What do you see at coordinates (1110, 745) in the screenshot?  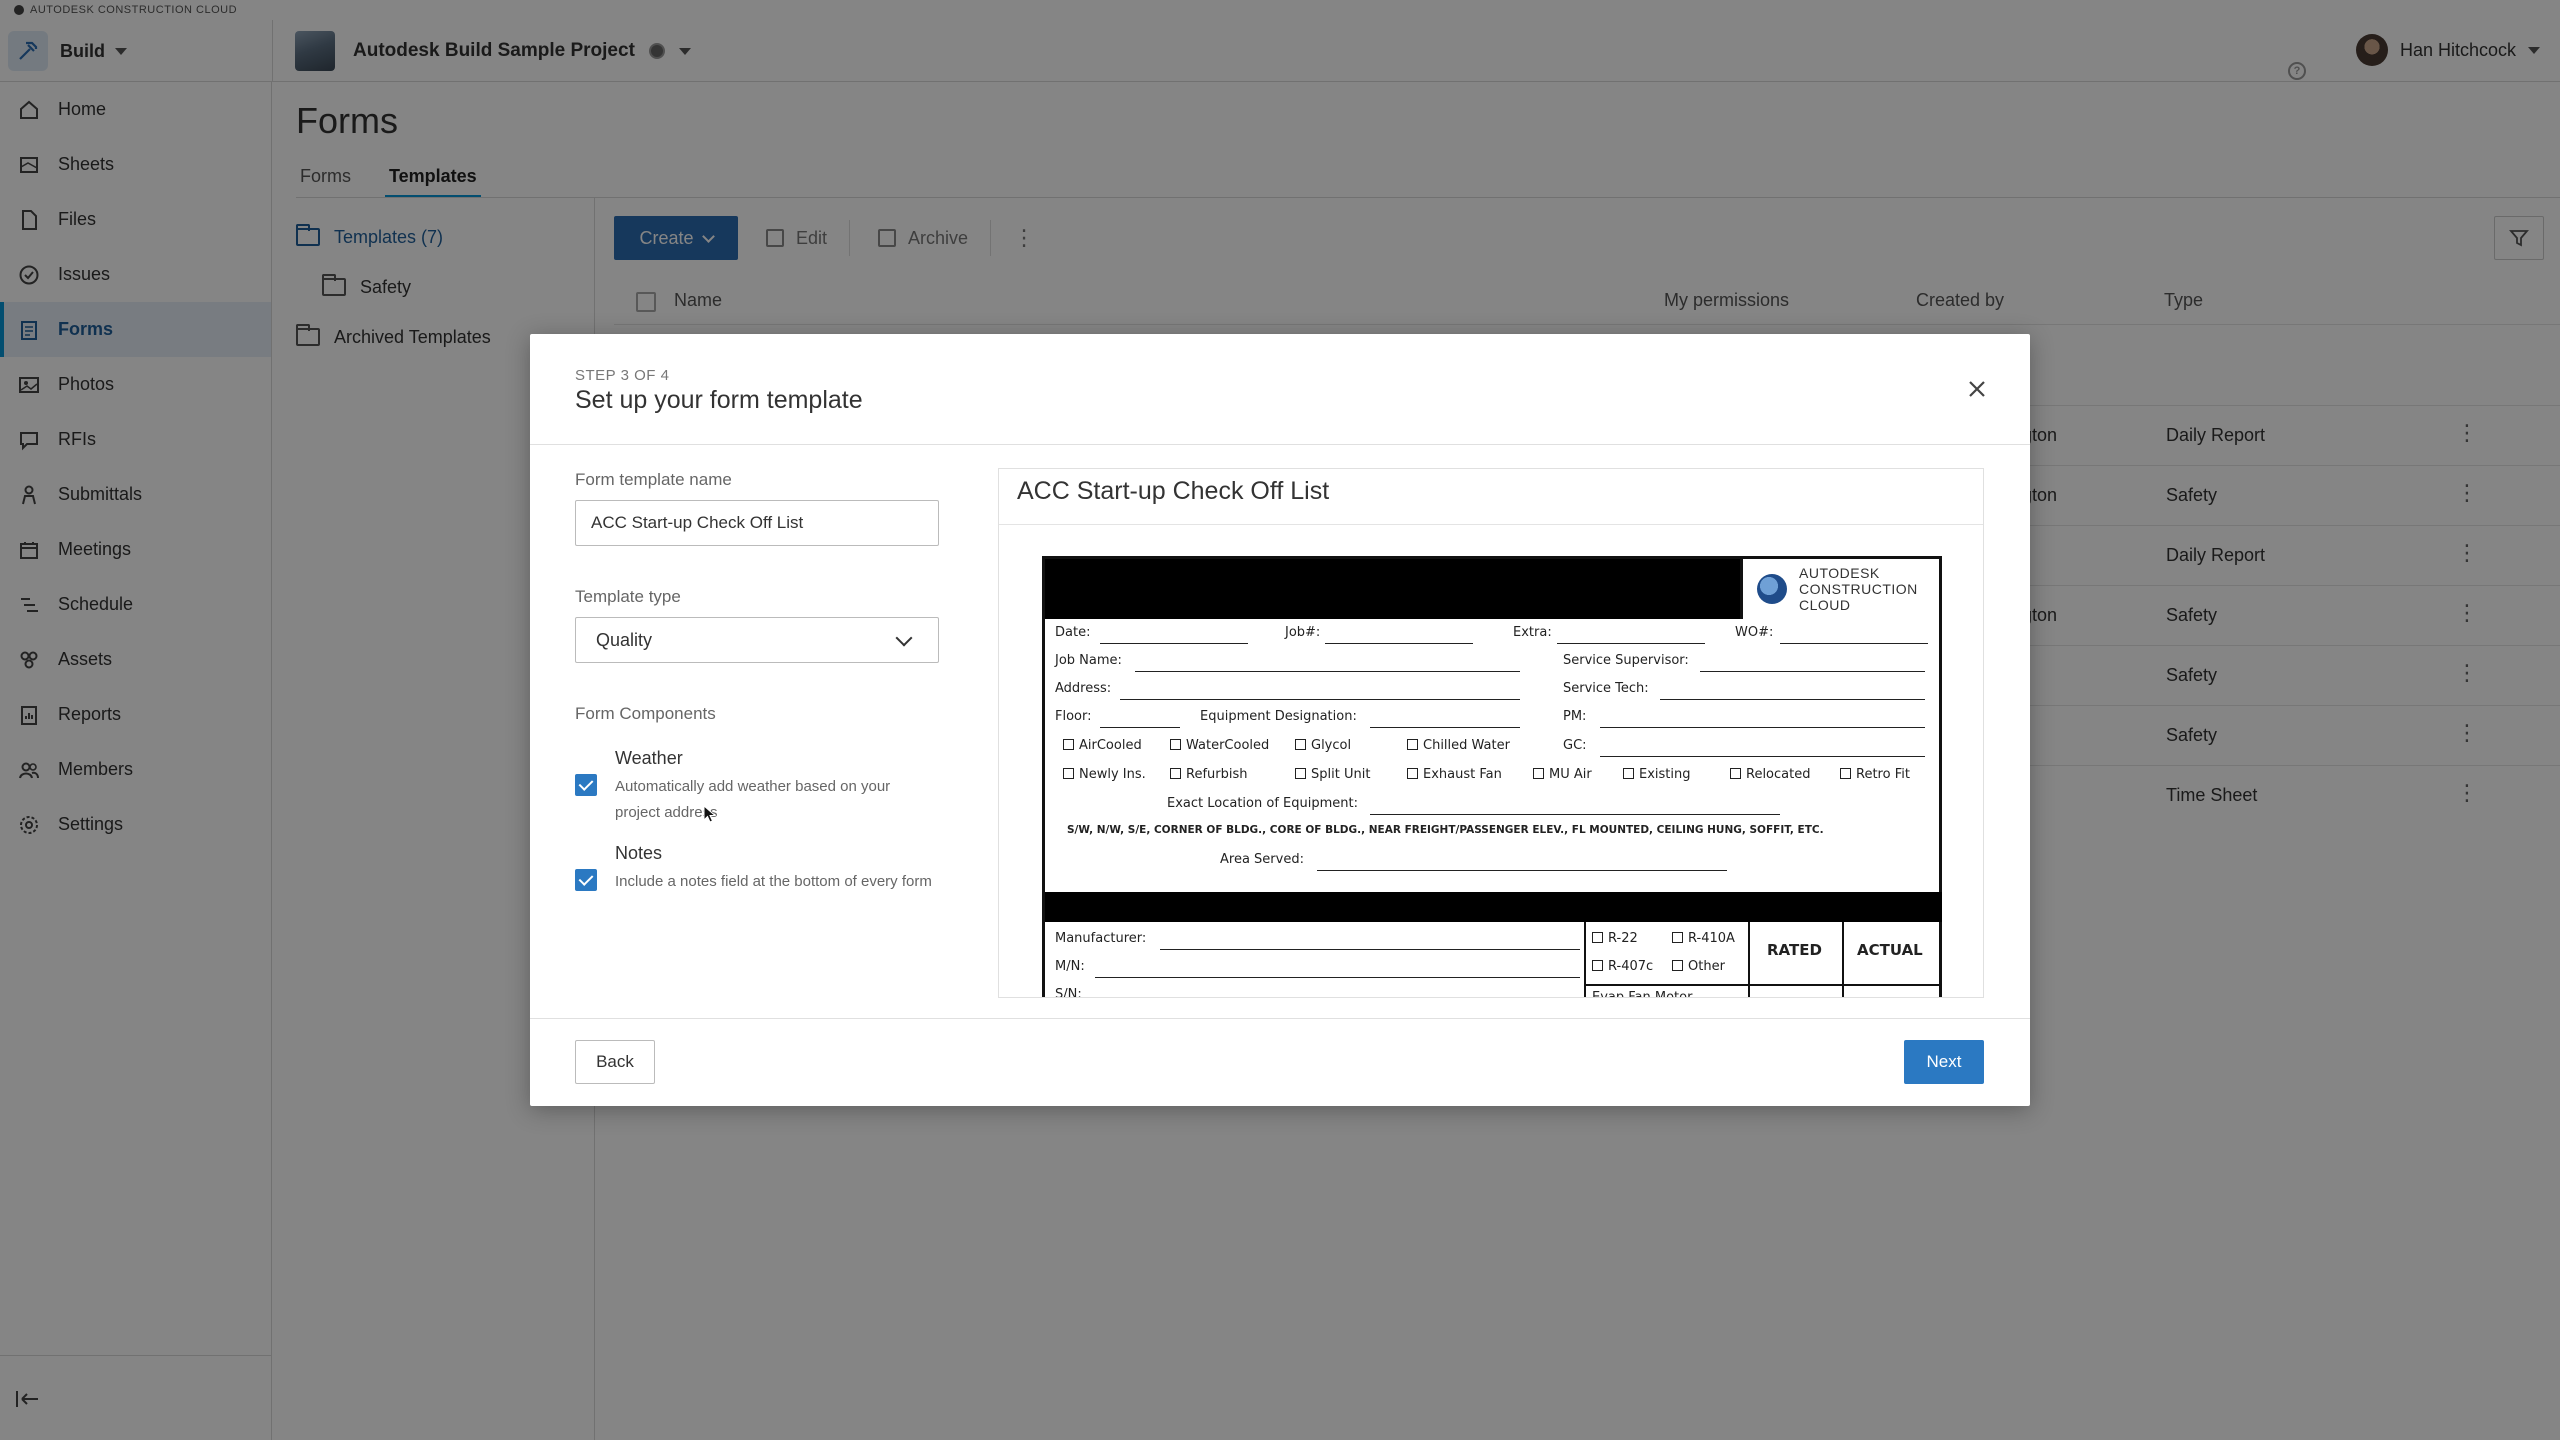 I see `doc-option-label: AirCooled` at bounding box center [1110, 745].